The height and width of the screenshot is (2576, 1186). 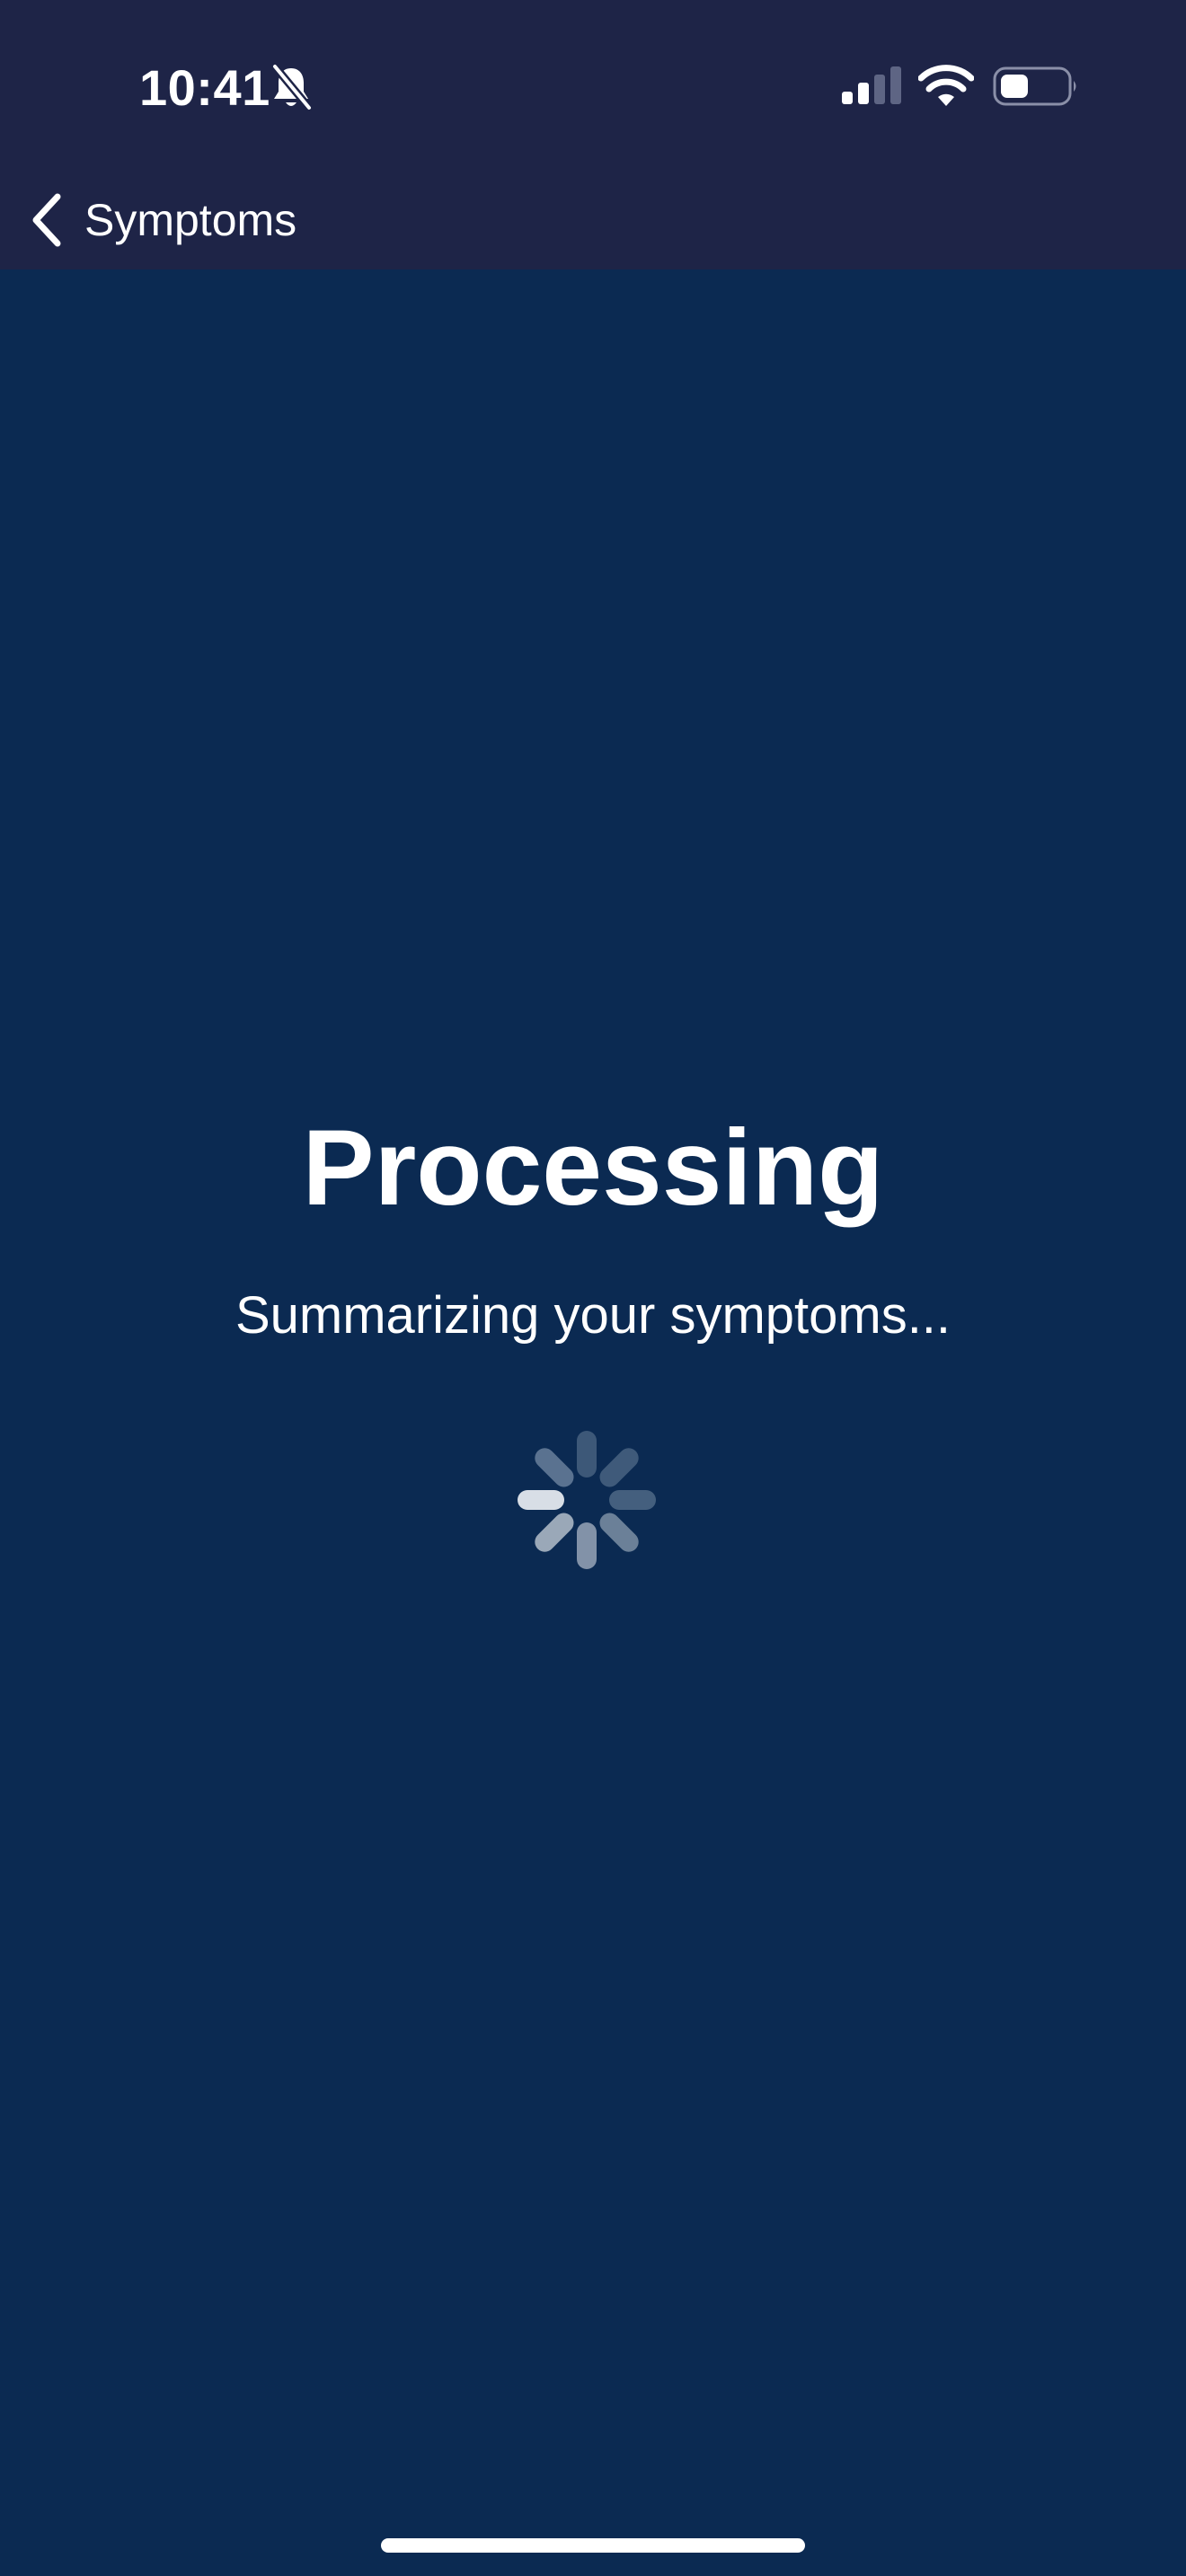 What do you see at coordinates (190, 220) in the screenshot?
I see `back-button-label: Symptoms` at bounding box center [190, 220].